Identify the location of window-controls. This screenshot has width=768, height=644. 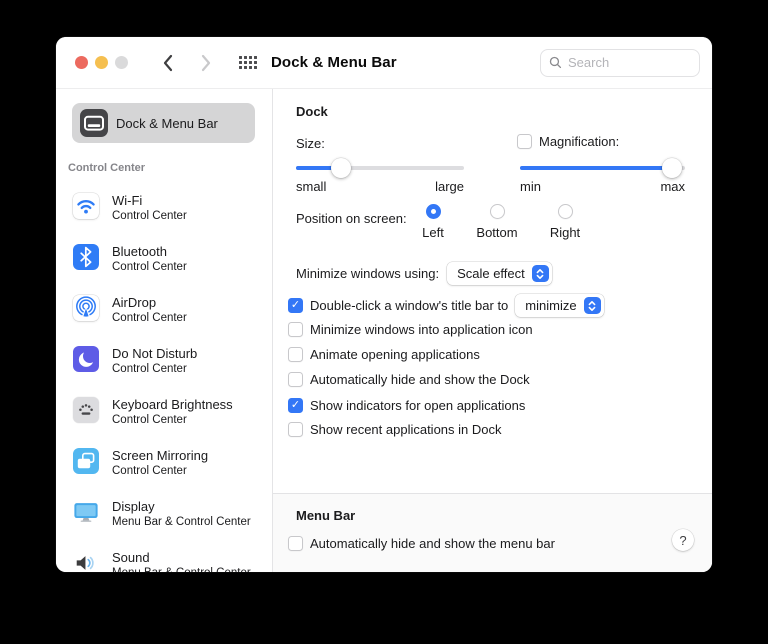
(101, 62).